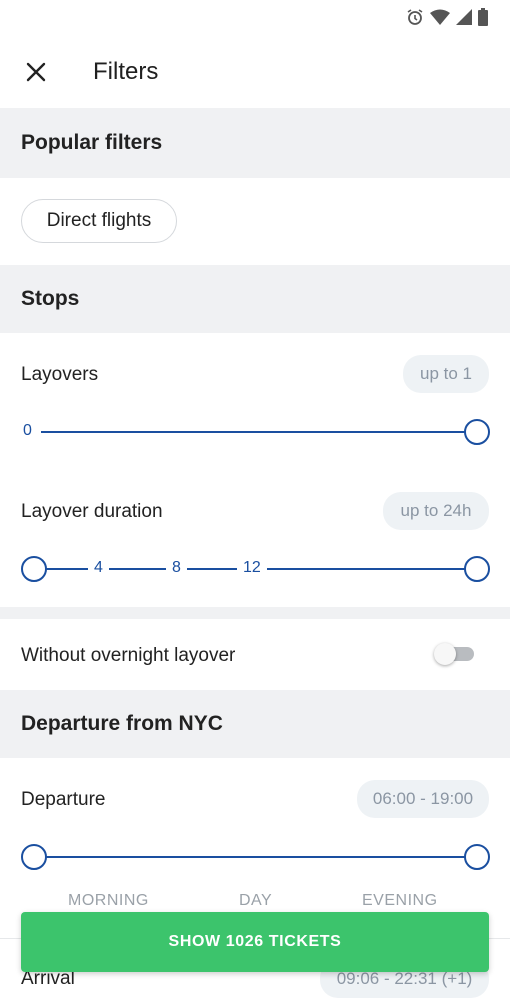 The image size is (510, 1000). I want to click on status-bar, so click(255, 18).